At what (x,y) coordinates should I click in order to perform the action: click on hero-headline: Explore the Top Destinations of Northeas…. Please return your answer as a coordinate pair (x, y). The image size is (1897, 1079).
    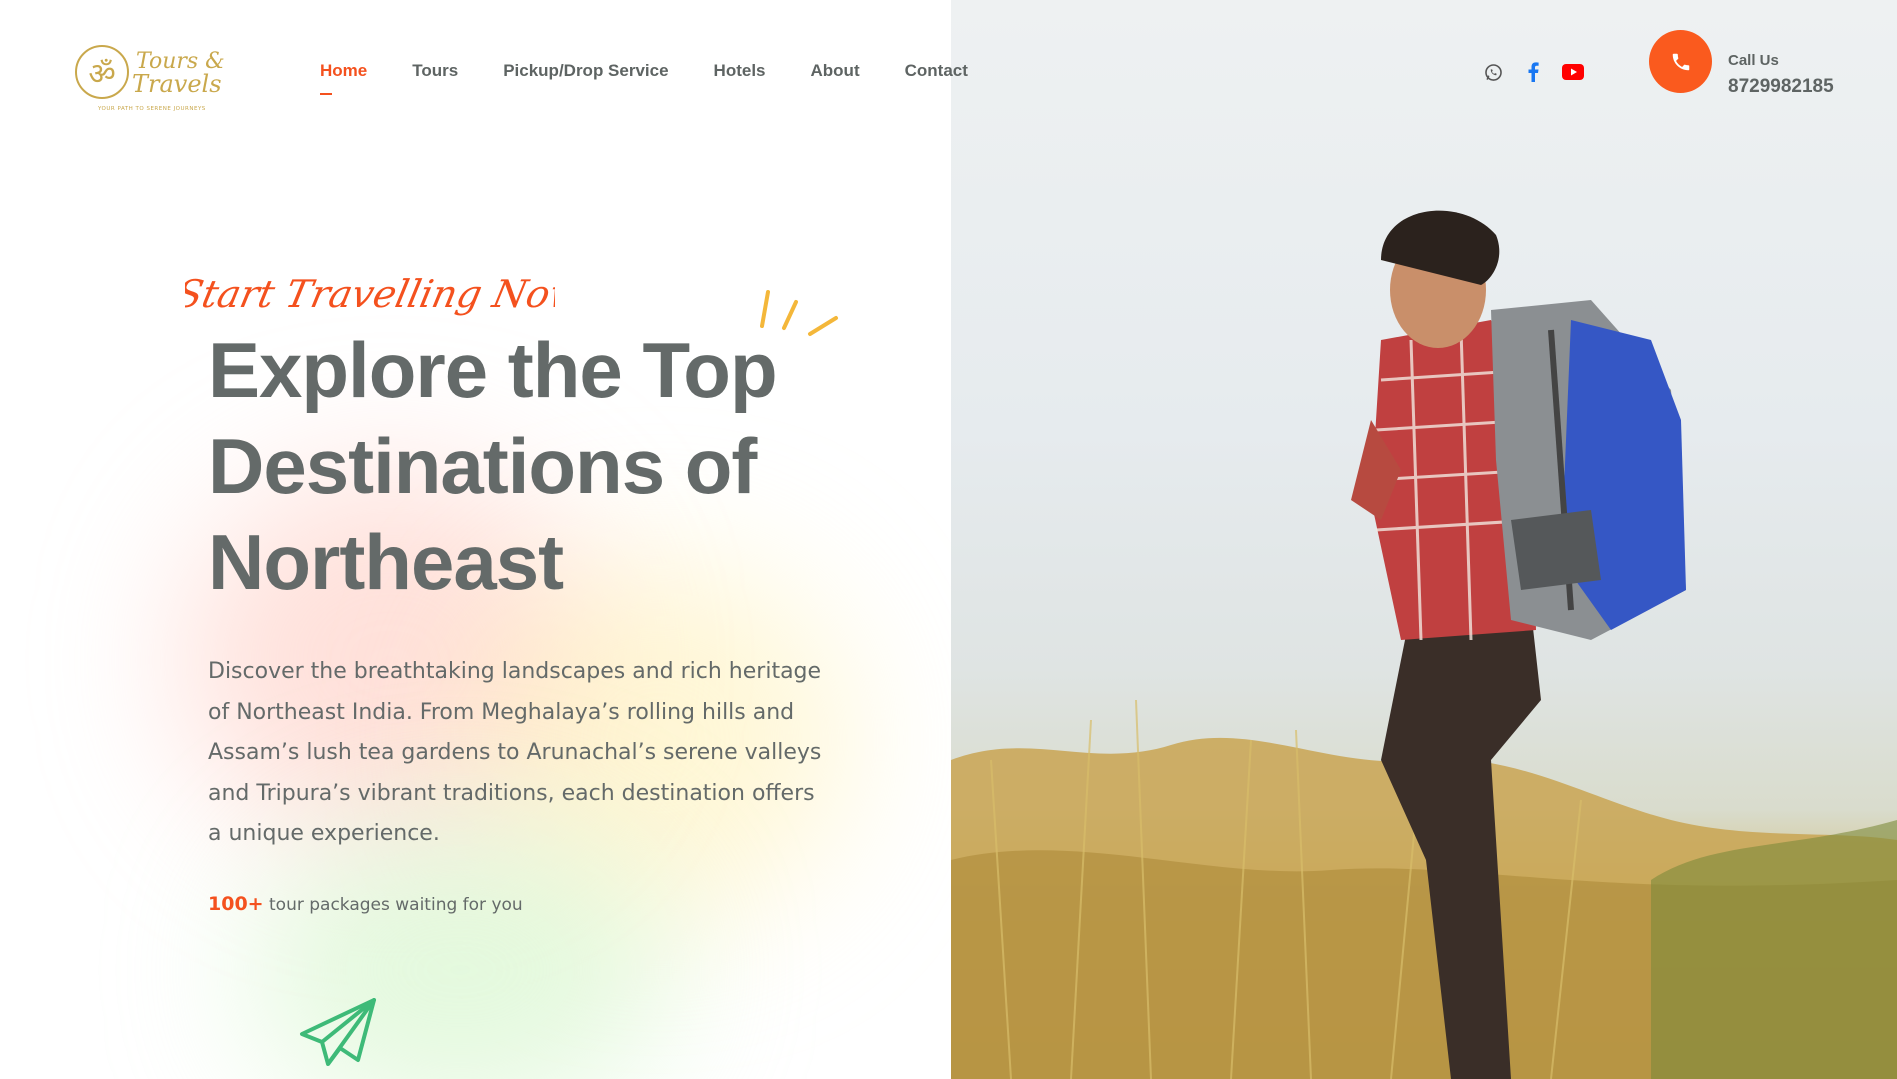
    Looking at the image, I should click on (518, 466).